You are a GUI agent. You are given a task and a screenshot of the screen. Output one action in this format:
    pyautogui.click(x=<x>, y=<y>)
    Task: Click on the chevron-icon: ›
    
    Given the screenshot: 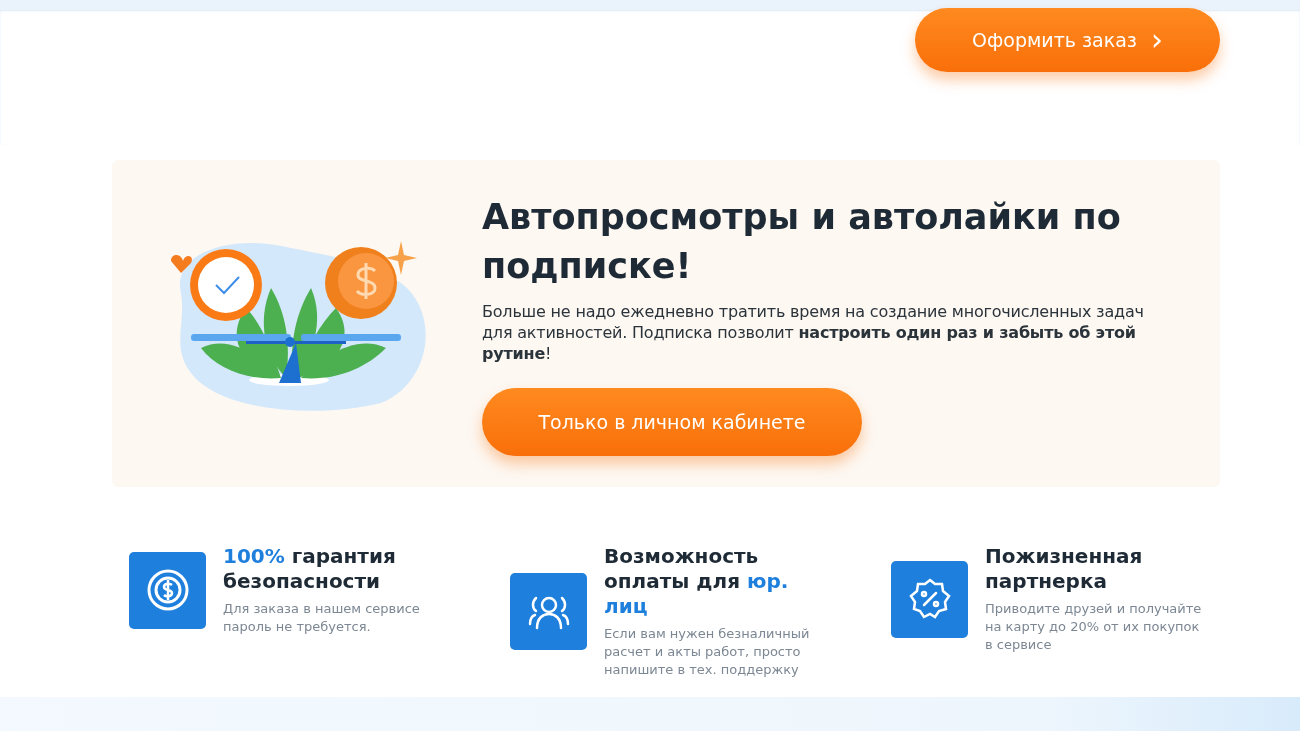 What is the action you would take?
    pyautogui.click(x=1156, y=40)
    